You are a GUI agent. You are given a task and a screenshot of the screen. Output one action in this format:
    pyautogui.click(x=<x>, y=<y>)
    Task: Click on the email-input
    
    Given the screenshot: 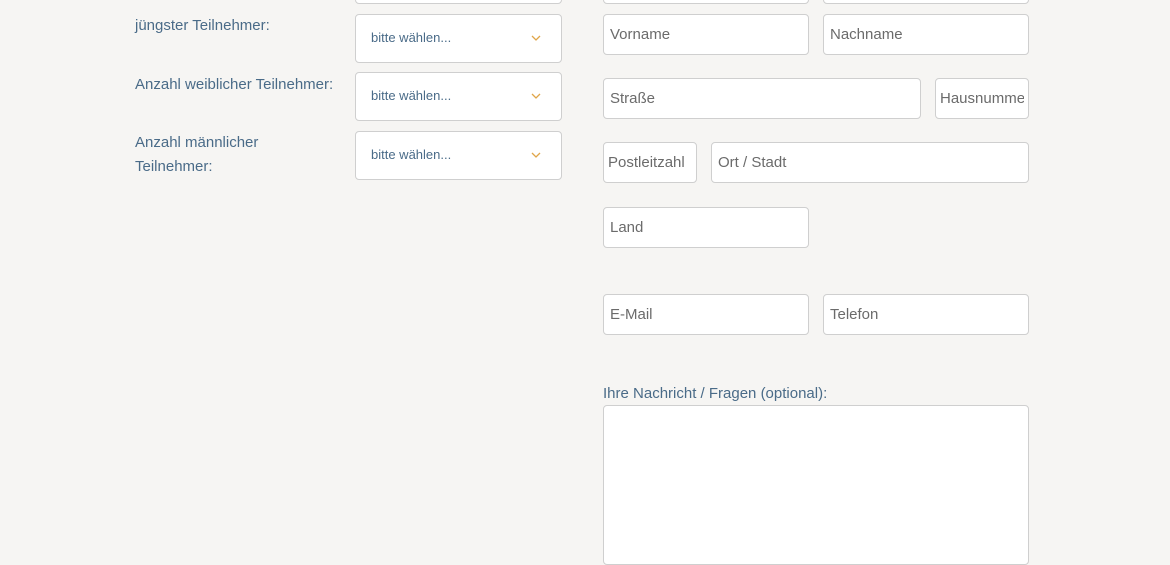 What is the action you would take?
    pyautogui.click(x=706, y=314)
    